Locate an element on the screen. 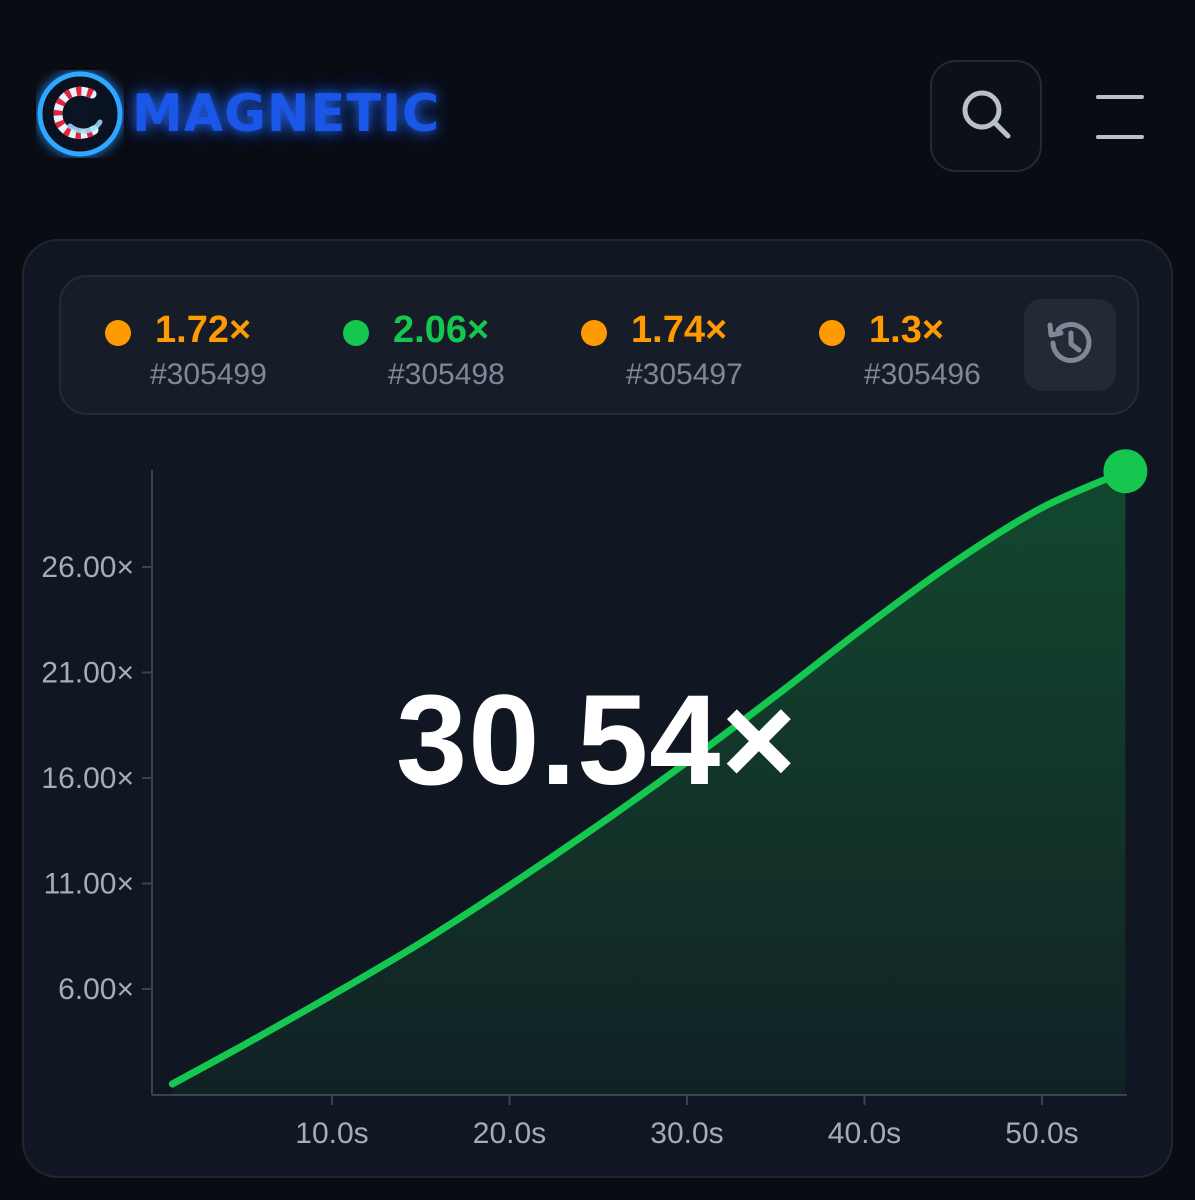  y-tick-label: 16.00× is located at coordinates (87, 778).